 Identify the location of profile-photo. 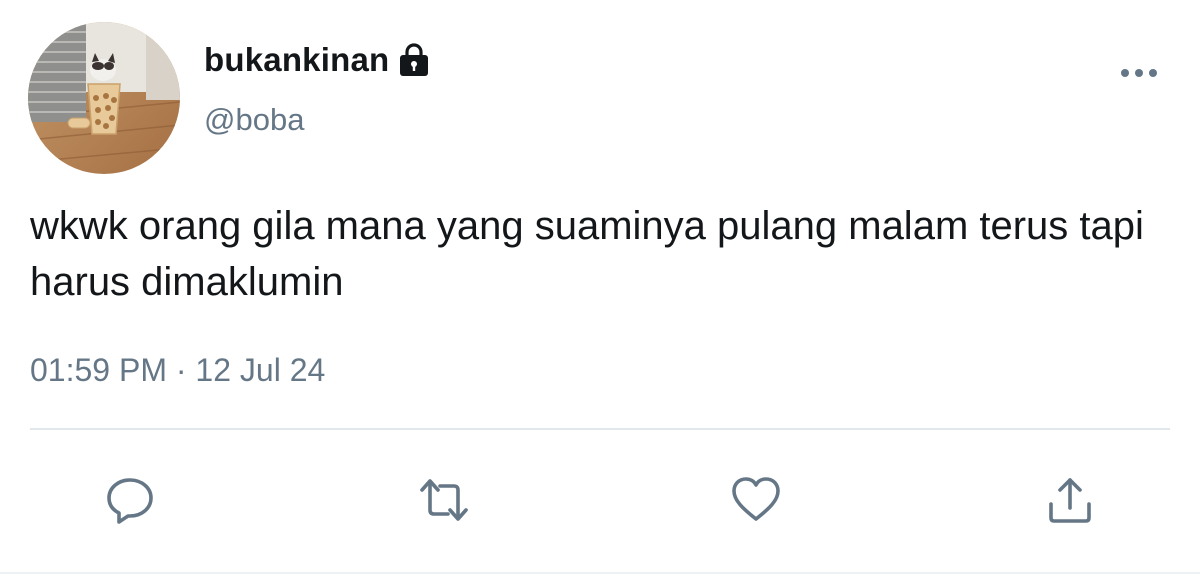
(104, 98).